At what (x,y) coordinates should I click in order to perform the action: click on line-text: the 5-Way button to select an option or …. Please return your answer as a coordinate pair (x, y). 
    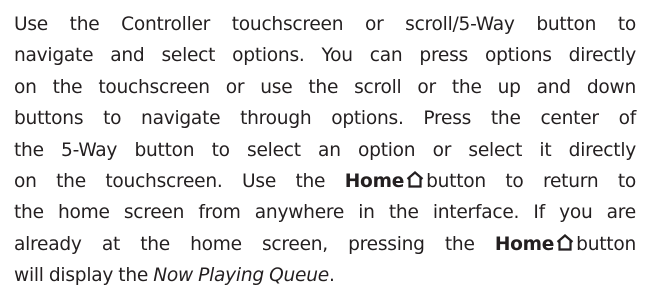
    Looking at the image, I should click on (325, 150).